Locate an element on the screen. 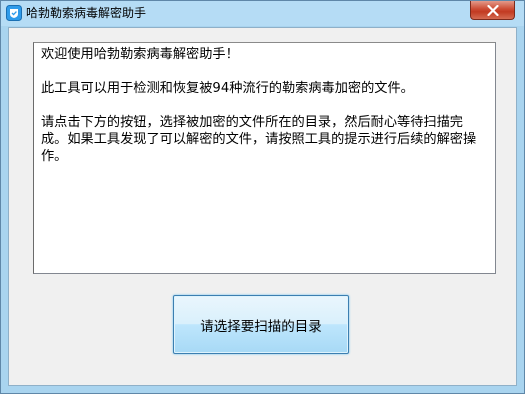 This screenshot has width=525, height=394. title-bar: 哈勃勒索病毒解密助手 is located at coordinates (262, 13).